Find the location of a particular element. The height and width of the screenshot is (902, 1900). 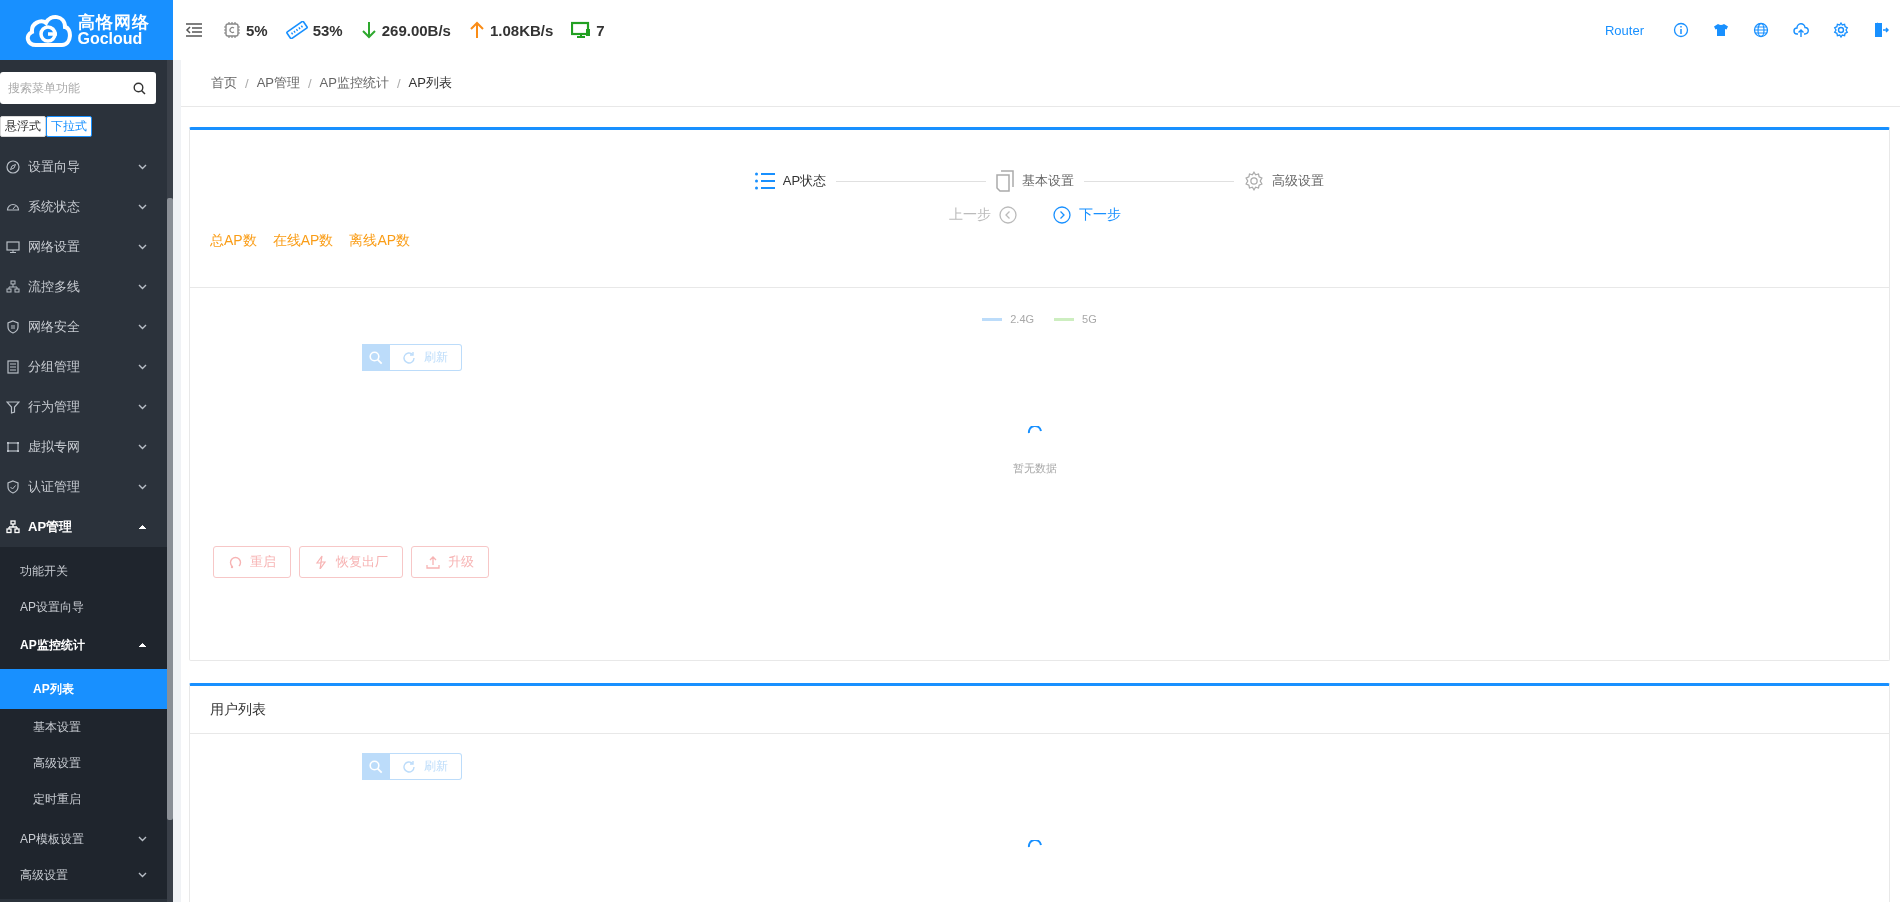

step-tab: 高级设置 is located at coordinates (1284, 181).